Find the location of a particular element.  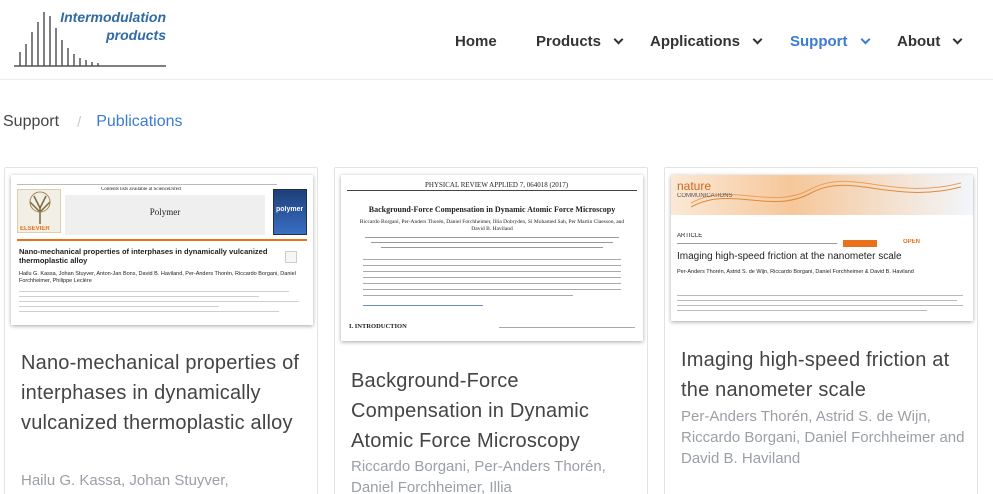

nav-item-applications: Applications is located at coordinates (706, 41).